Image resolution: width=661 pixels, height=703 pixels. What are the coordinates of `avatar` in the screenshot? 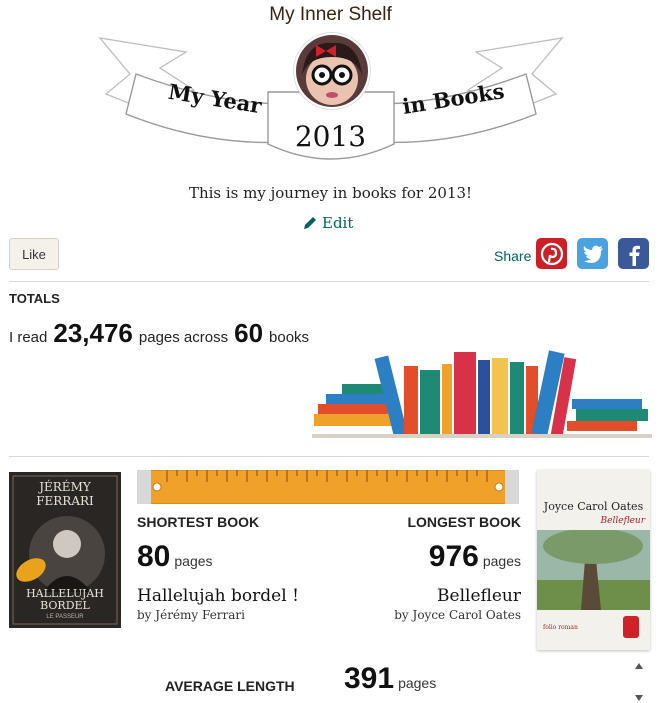 It's located at (332, 71).